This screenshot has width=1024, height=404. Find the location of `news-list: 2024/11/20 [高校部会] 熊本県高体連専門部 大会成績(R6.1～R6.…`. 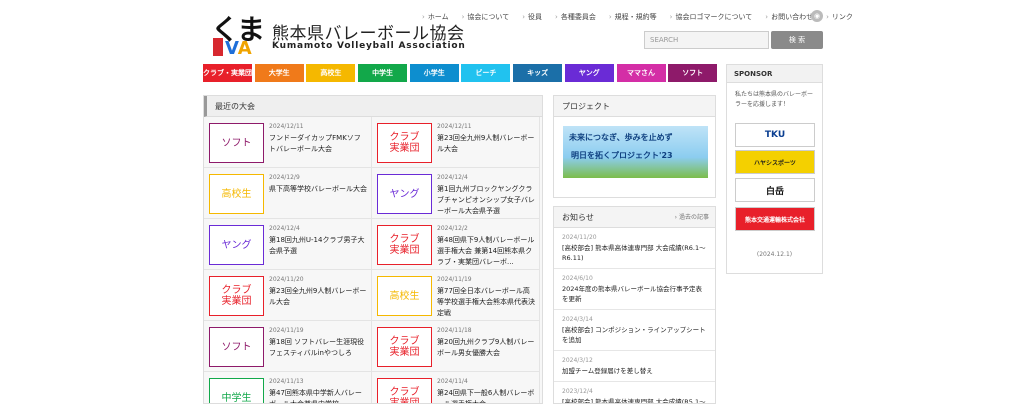

news-list: 2024/11/20 [高校部会] 熊本県高体連専門部 大会成績(R6.1～R6.… is located at coordinates (634, 315).